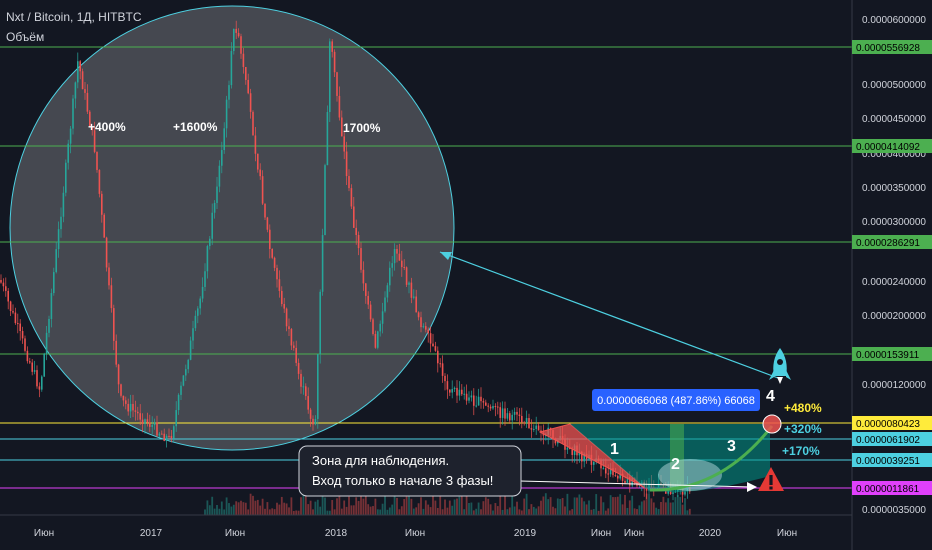  What do you see at coordinates (894, 20) in the screenshot?
I see `price-tick-label: 0.0000600000` at bounding box center [894, 20].